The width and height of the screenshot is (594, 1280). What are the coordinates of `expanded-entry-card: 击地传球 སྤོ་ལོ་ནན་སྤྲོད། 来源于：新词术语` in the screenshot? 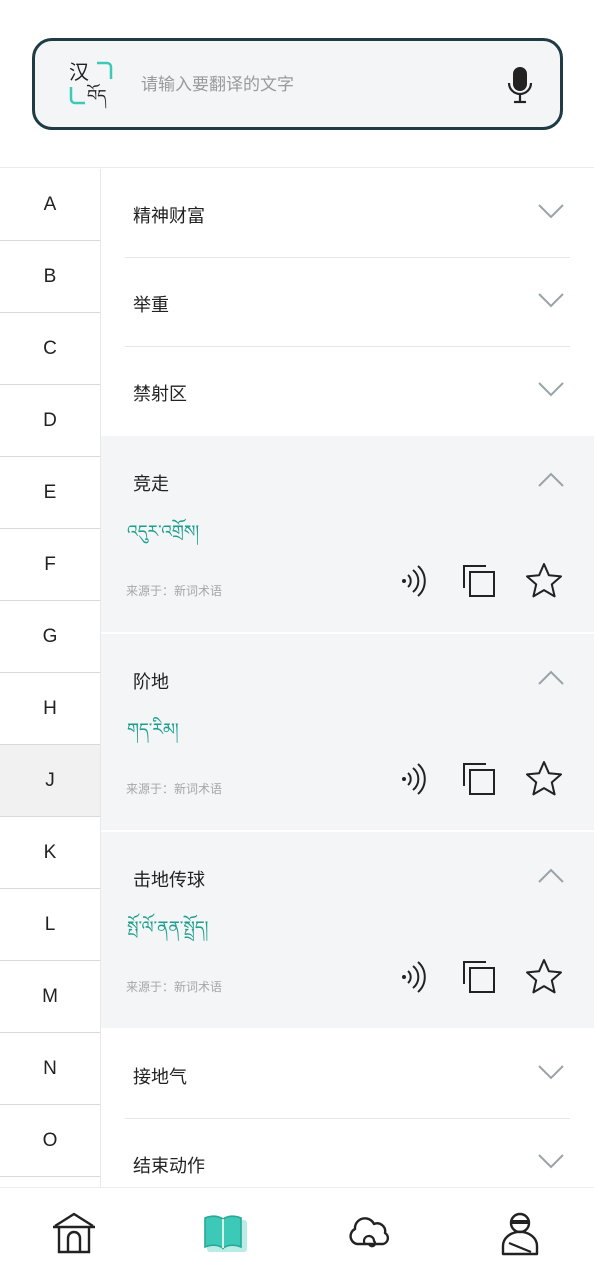 It's located at (347, 930).